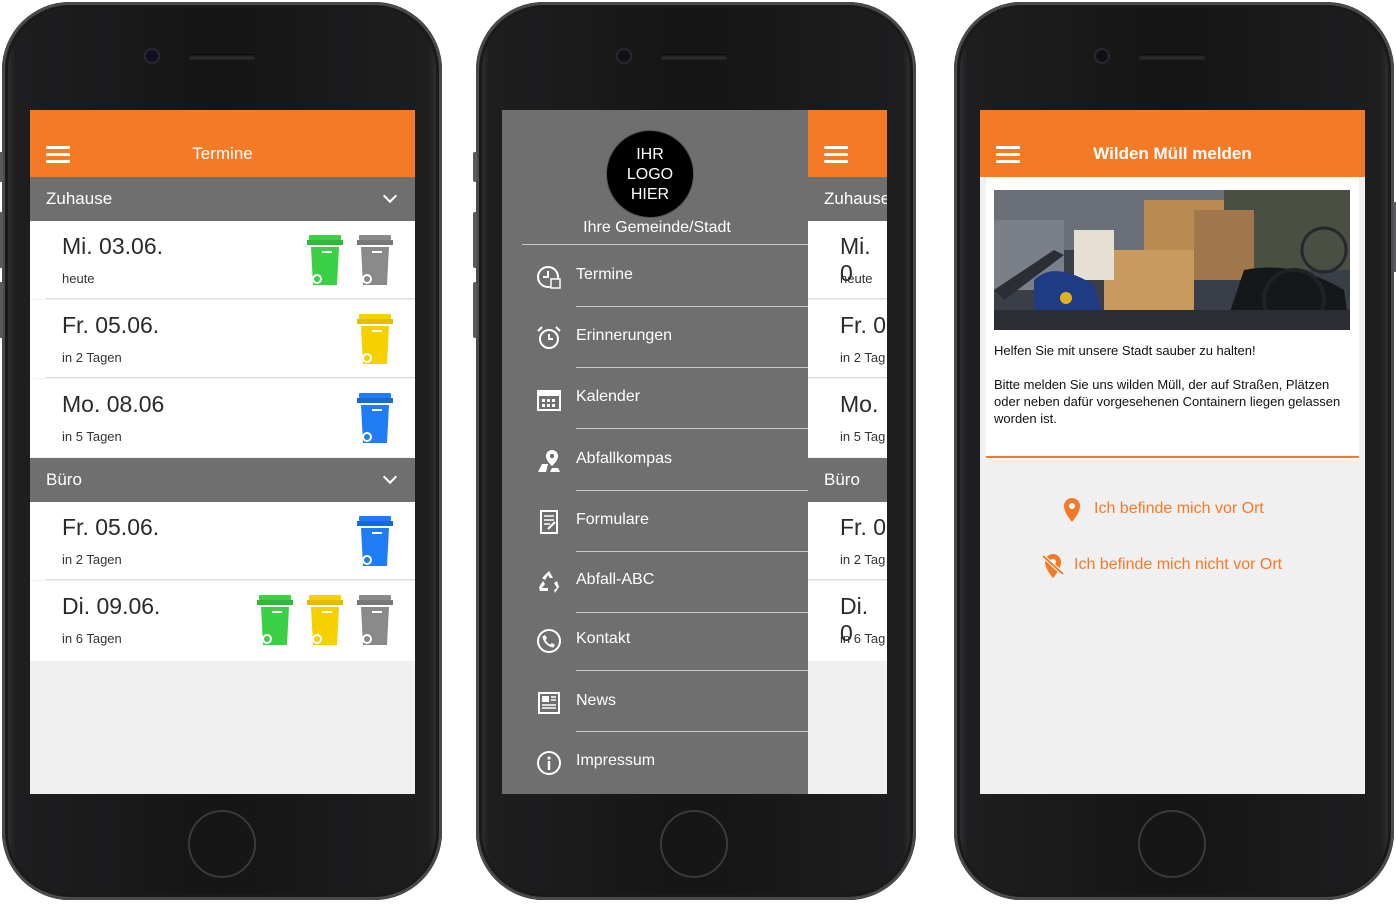 Image resolution: width=1396 pixels, height=904 pixels. I want to click on entry-date: Mo., so click(859, 404).